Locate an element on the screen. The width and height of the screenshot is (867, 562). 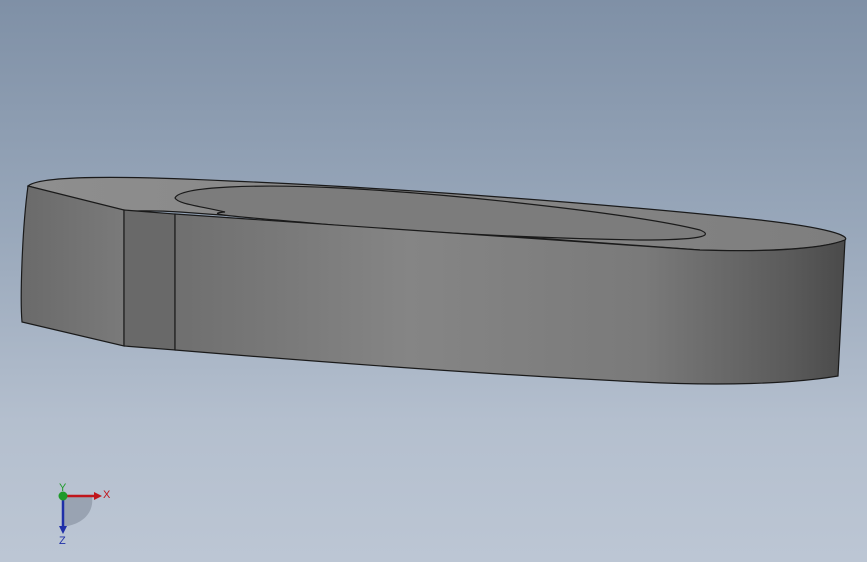
washer-left-side is located at coordinates (72, 266).